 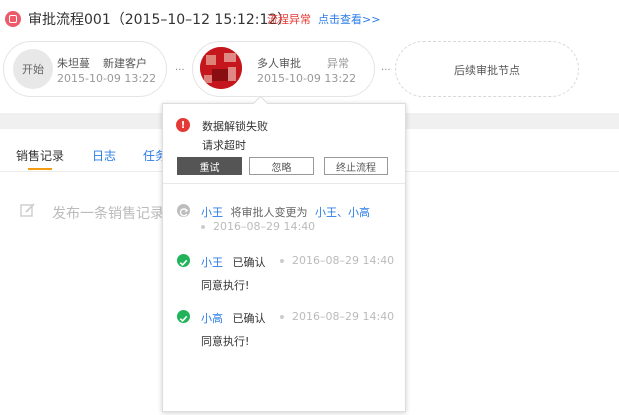 What do you see at coordinates (212, 318) in the screenshot?
I see `event-actor: 小高` at bounding box center [212, 318].